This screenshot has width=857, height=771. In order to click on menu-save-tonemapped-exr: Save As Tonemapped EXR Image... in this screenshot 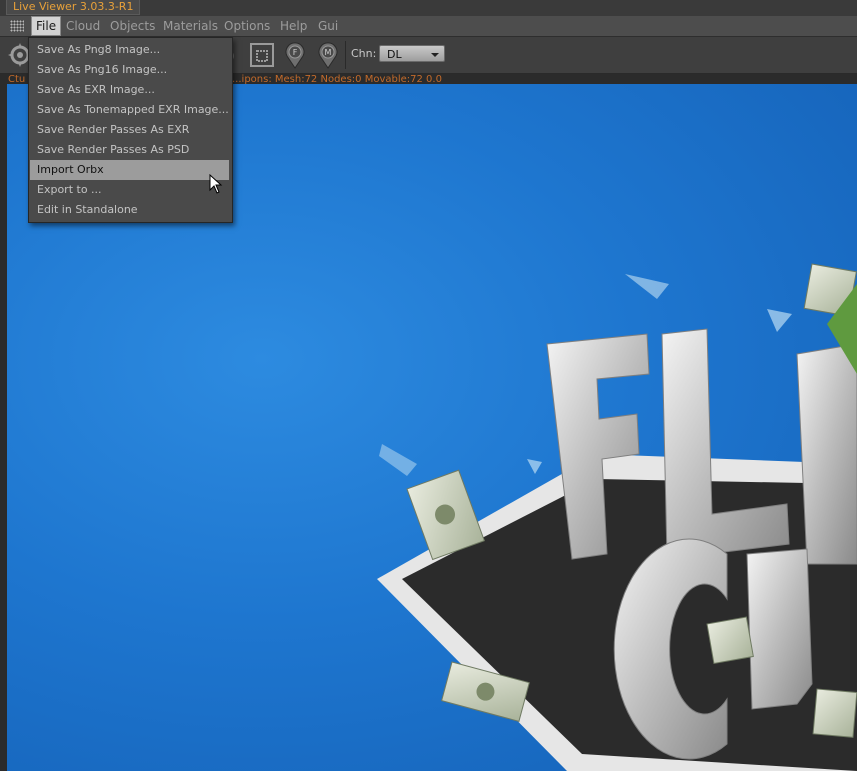, I will do `click(129, 110)`.